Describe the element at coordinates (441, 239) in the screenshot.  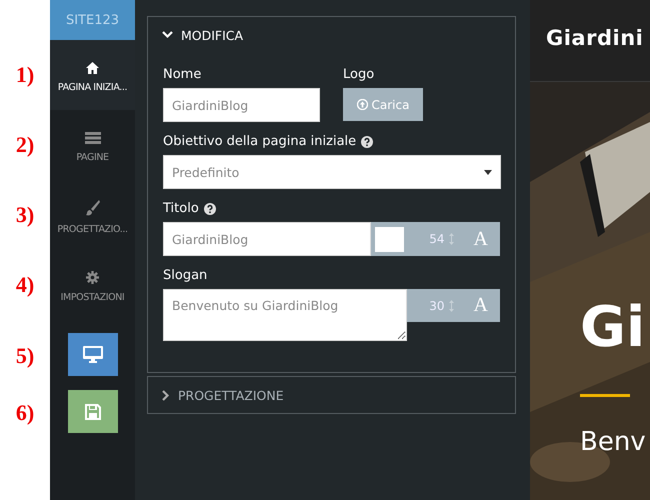
I see `font-size-stepper: 54` at that location.